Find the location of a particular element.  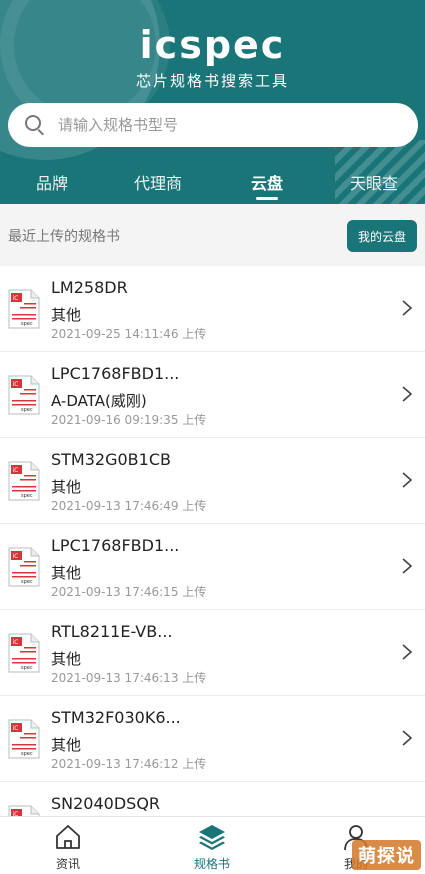

search-input is located at coordinates (218, 125).